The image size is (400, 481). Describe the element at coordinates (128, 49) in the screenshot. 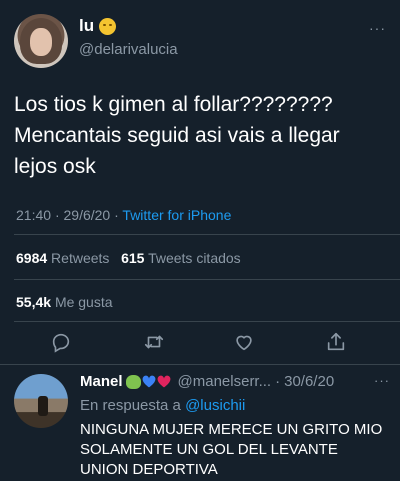

I see `author-handle: @delarivalucia` at that location.